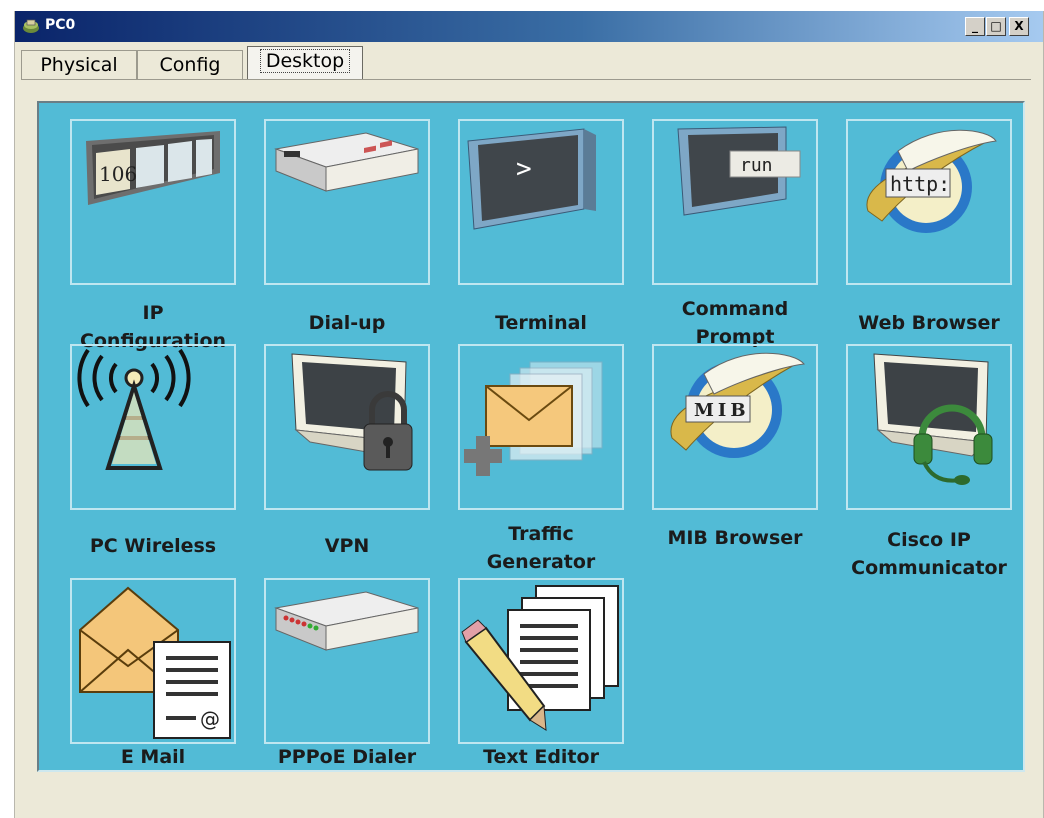  What do you see at coordinates (541, 757) in the screenshot?
I see `label-text-editor: Text Editor` at bounding box center [541, 757].